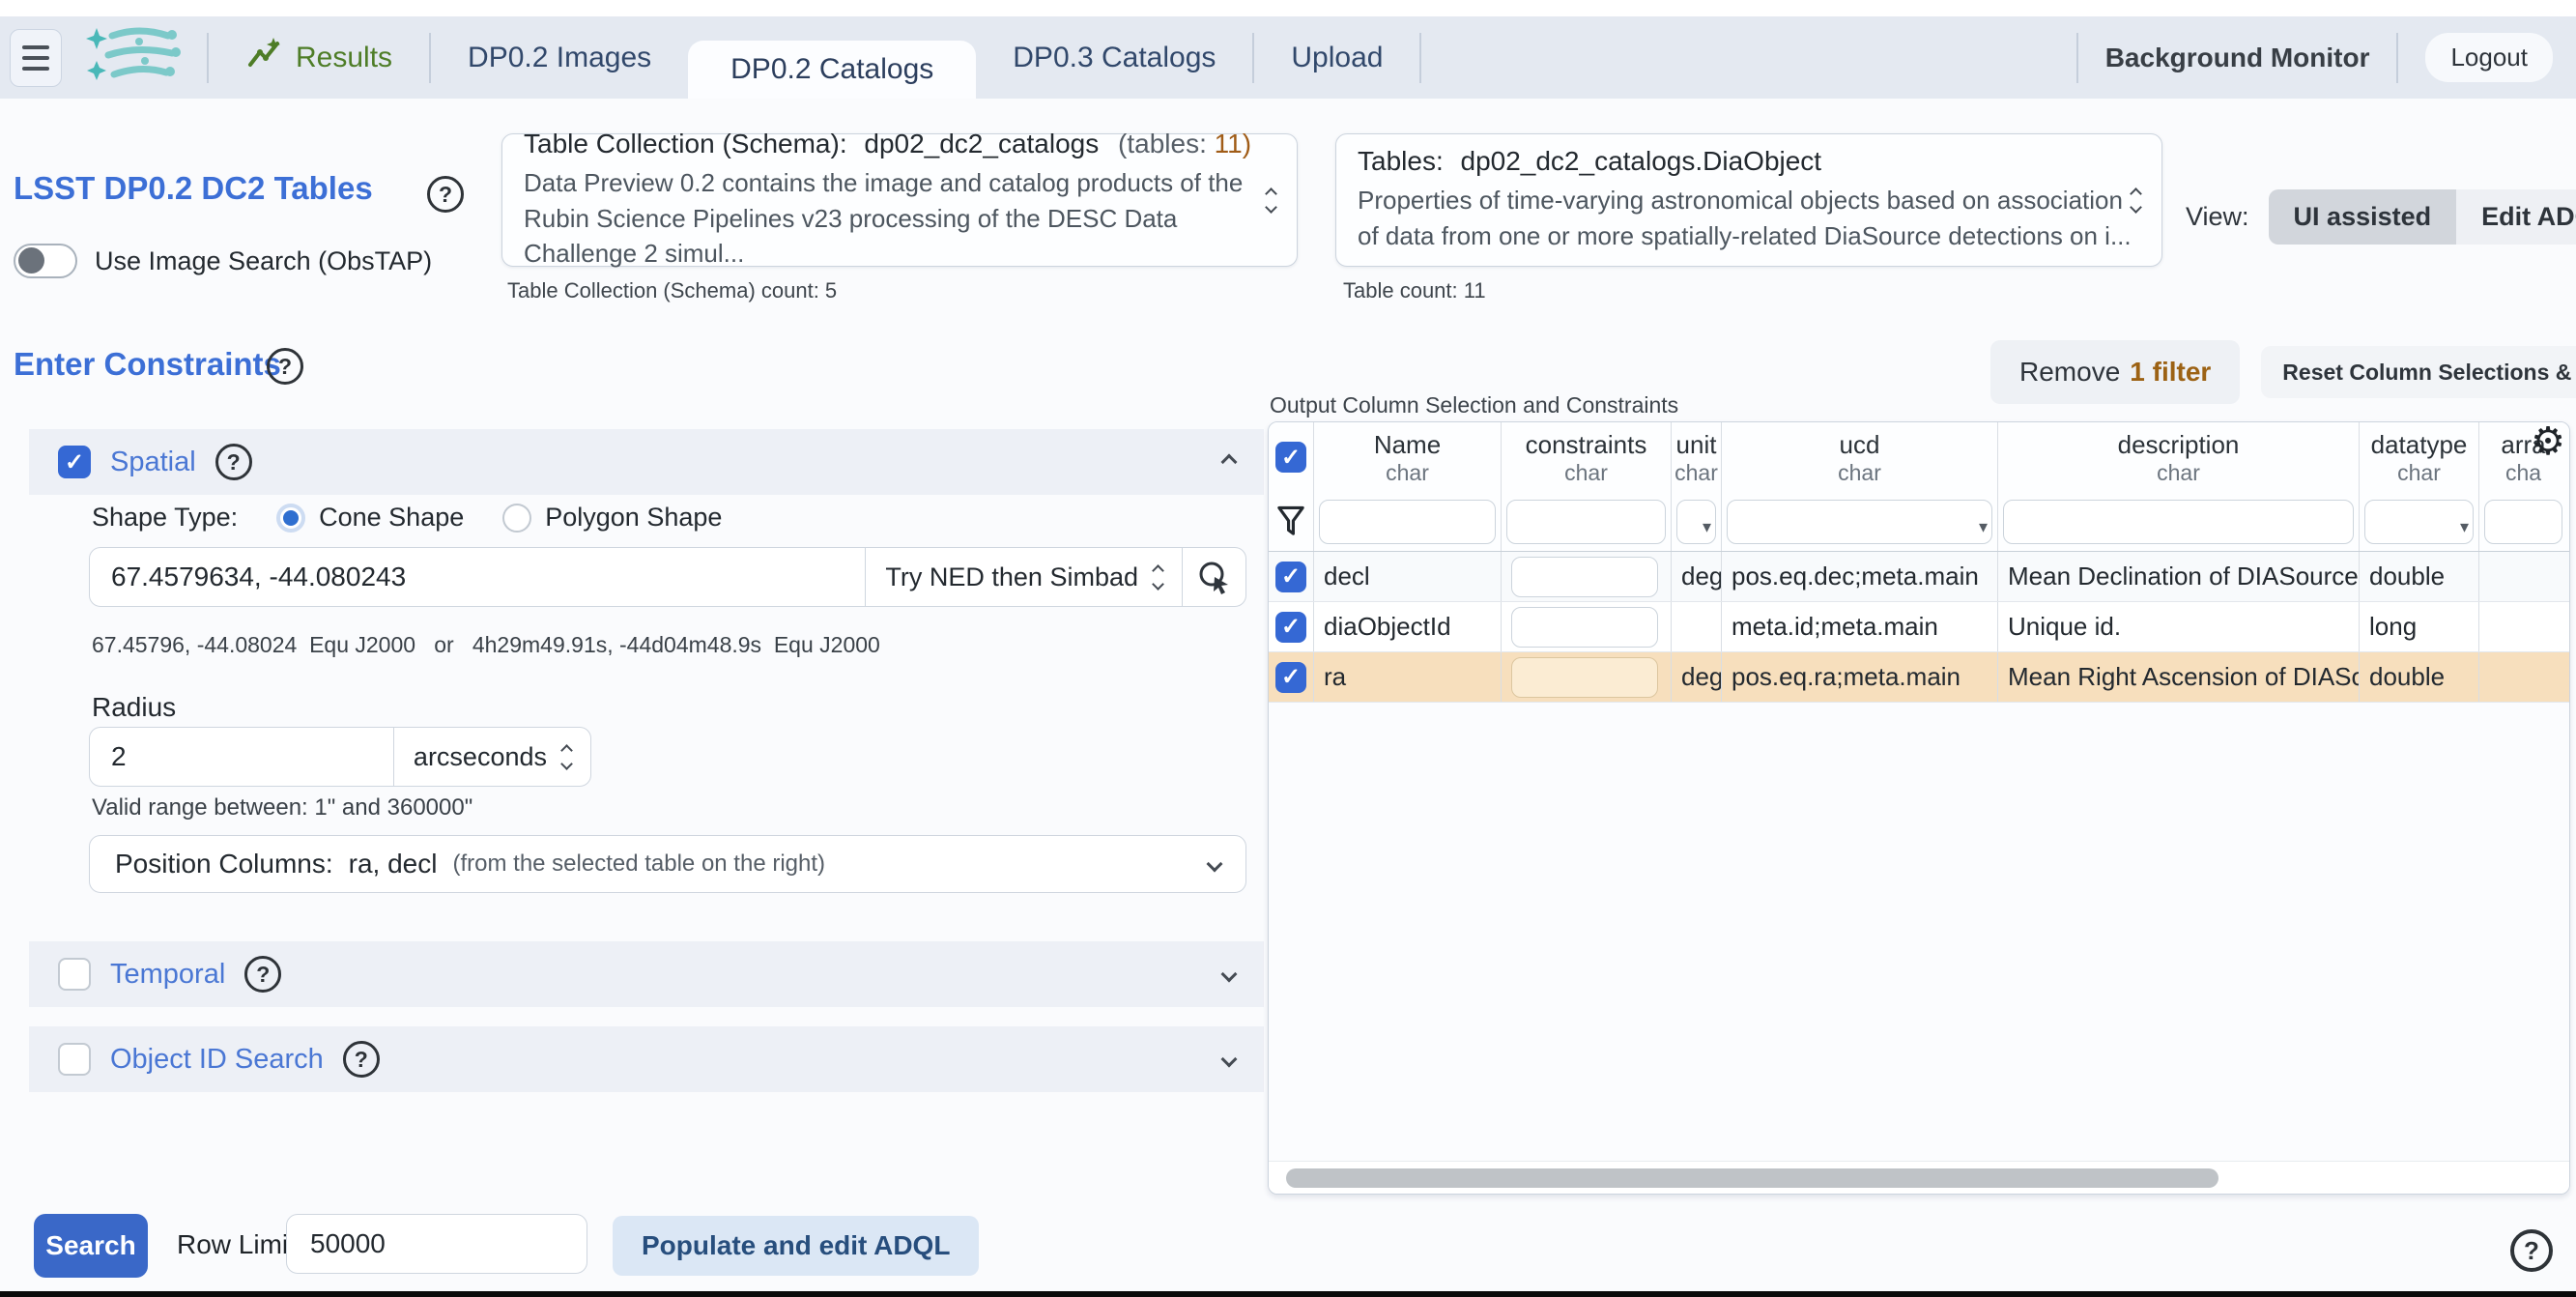 The image size is (2576, 1297). I want to click on image-search-toggle-label: Use Image Search (ObsTAP), so click(264, 260).